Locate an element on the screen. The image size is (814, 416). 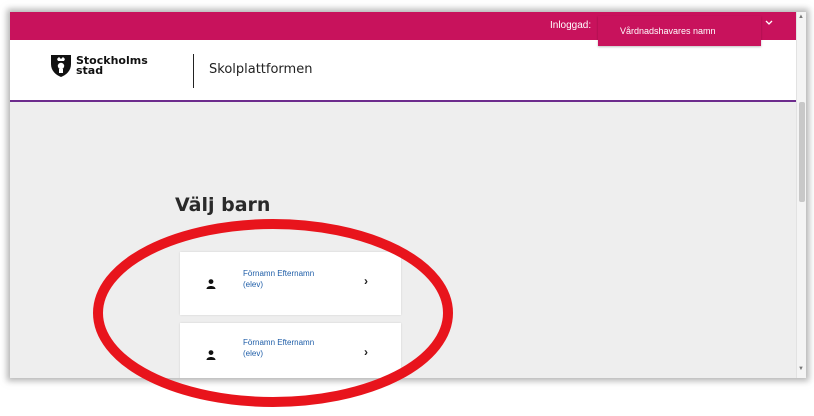
scroll-up-icon: ▲ is located at coordinates (801, 17).